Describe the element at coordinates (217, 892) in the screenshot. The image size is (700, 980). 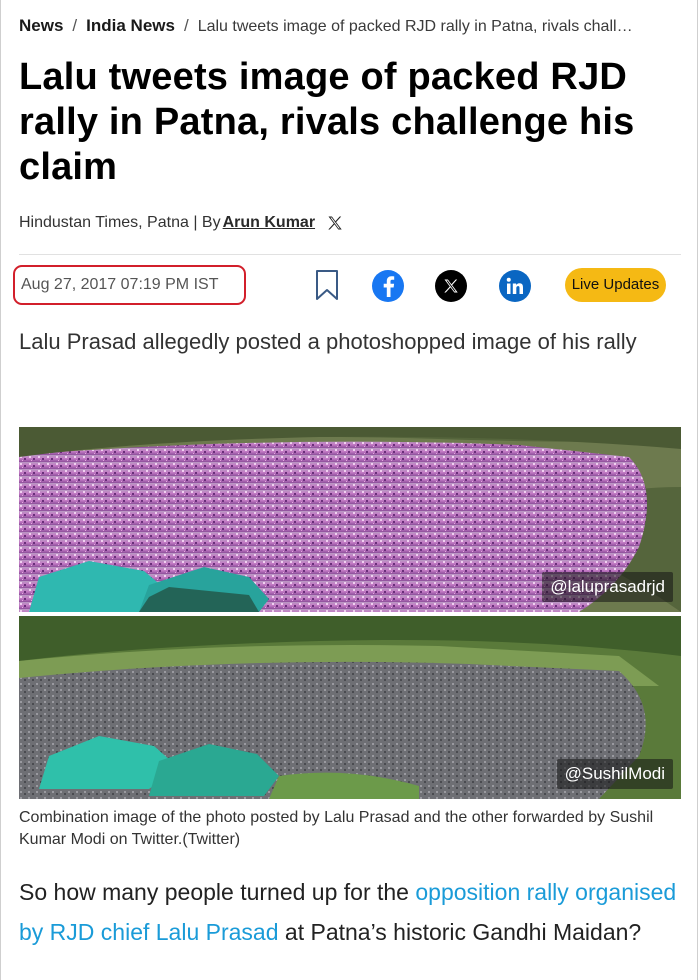
I see `body-text: So how many people turned up for the` at that location.